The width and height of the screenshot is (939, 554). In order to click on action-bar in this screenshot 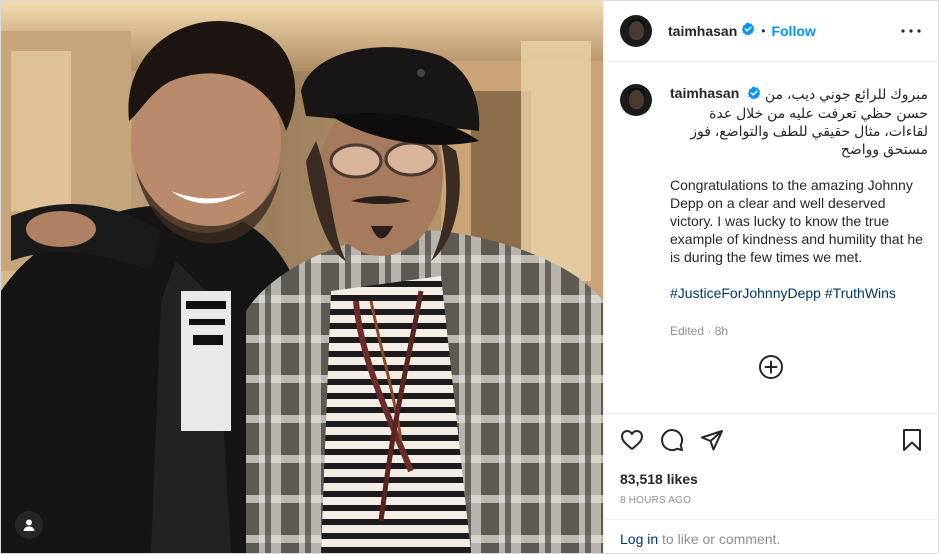, I will do `click(771, 437)`.